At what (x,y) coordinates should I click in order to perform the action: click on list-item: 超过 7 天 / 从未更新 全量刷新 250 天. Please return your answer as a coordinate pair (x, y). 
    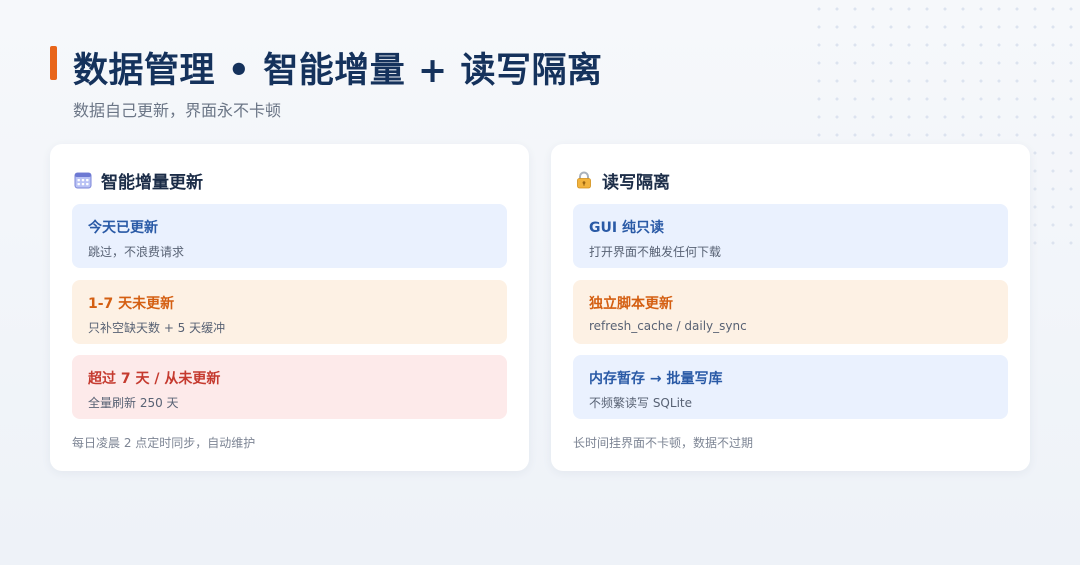
    Looking at the image, I should click on (289, 387).